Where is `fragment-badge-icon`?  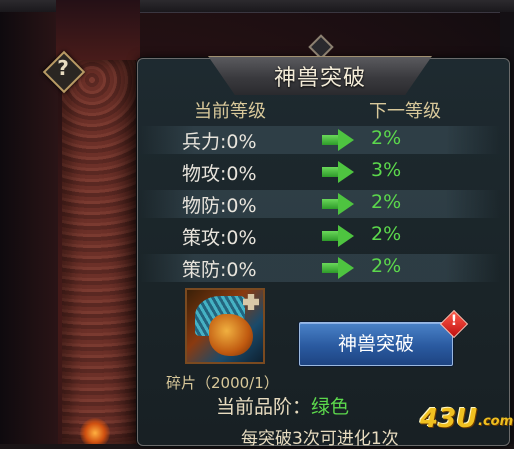 fragment-badge-icon is located at coordinates (251, 302).